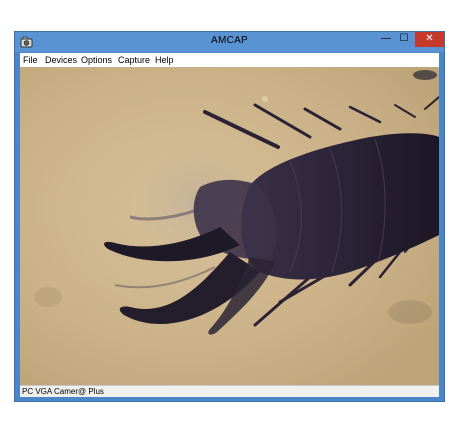 This screenshot has height=435, width=464. I want to click on minimize-button: —, so click(386, 39).